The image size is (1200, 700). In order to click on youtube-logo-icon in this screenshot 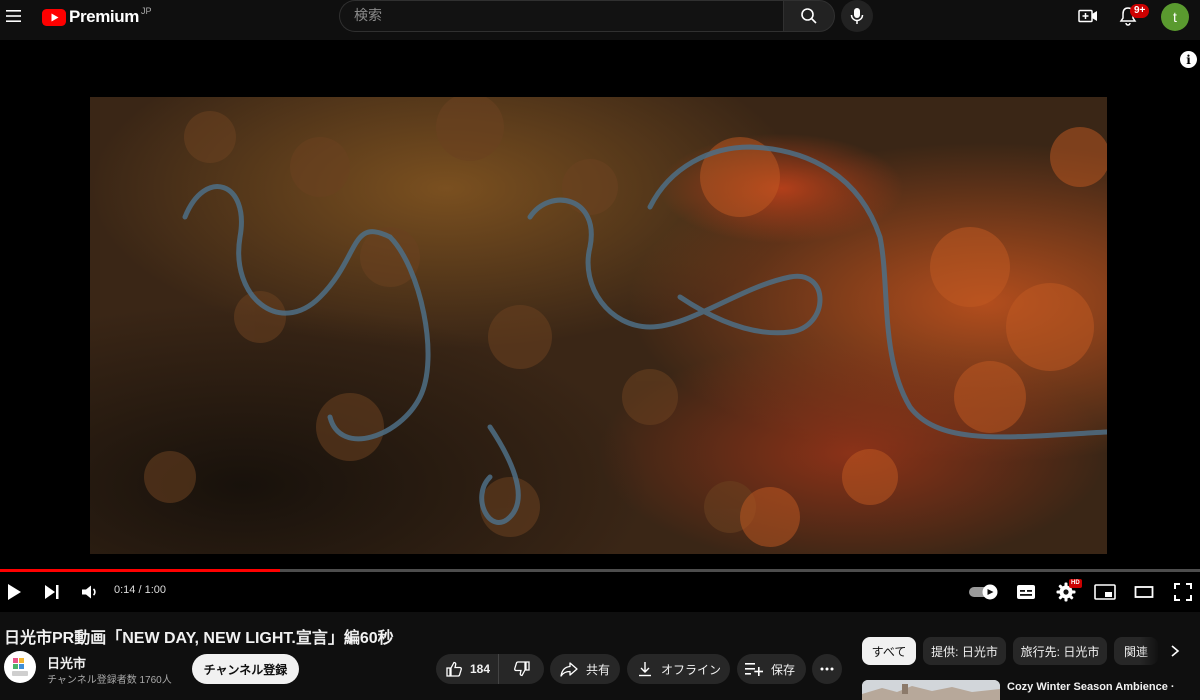, I will do `click(54, 17)`.